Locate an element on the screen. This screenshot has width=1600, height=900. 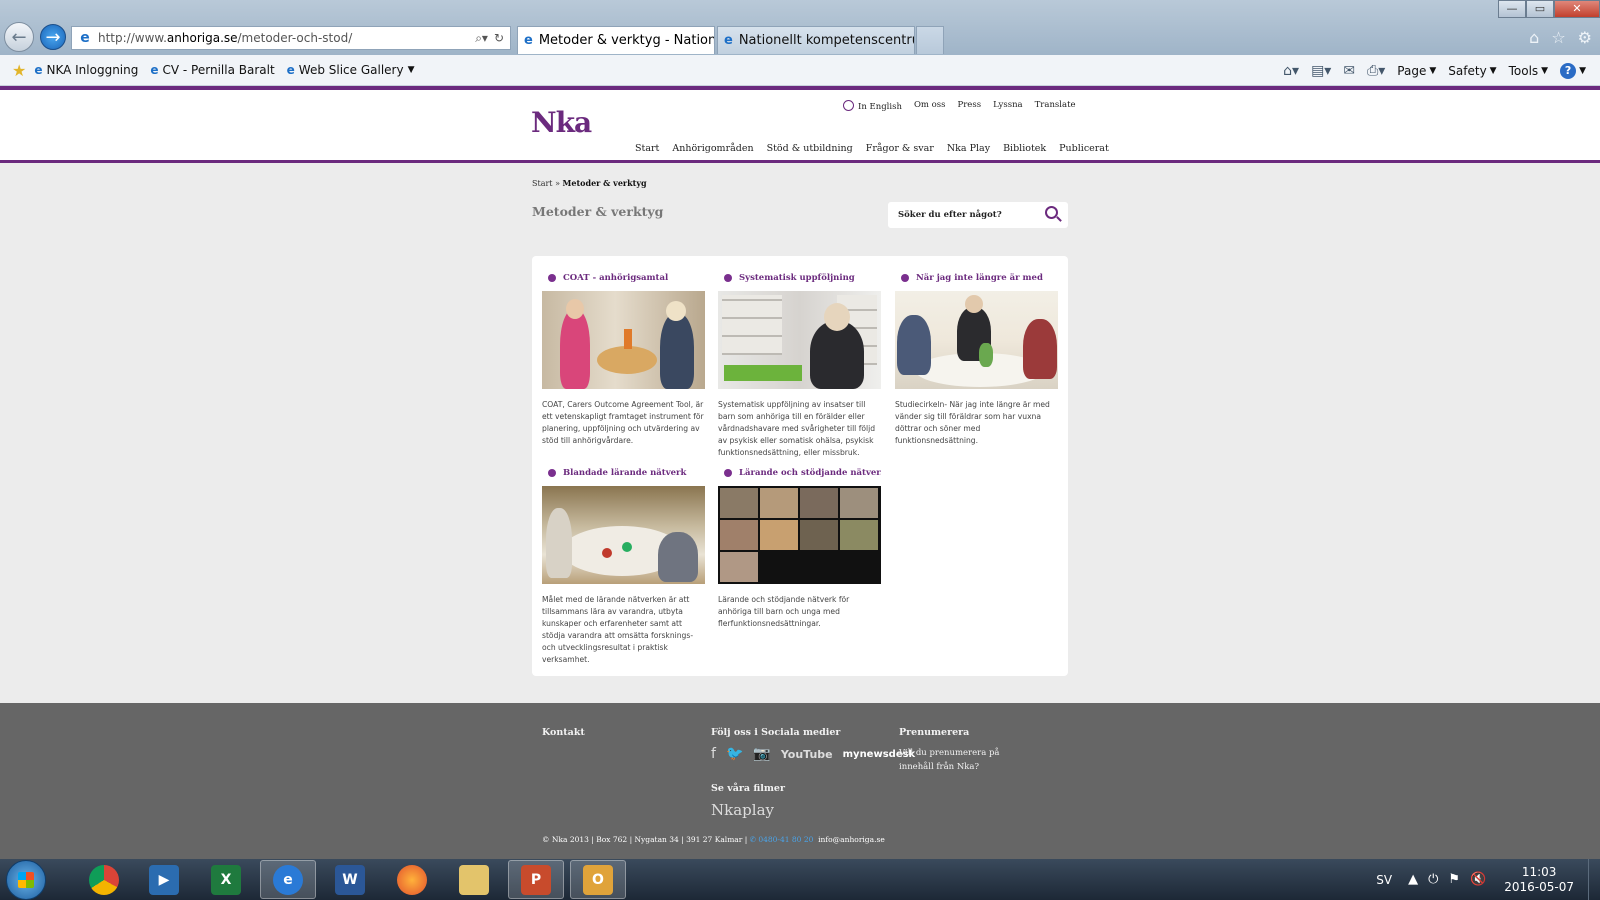
forward-button: → is located at coordinates (53, 37).